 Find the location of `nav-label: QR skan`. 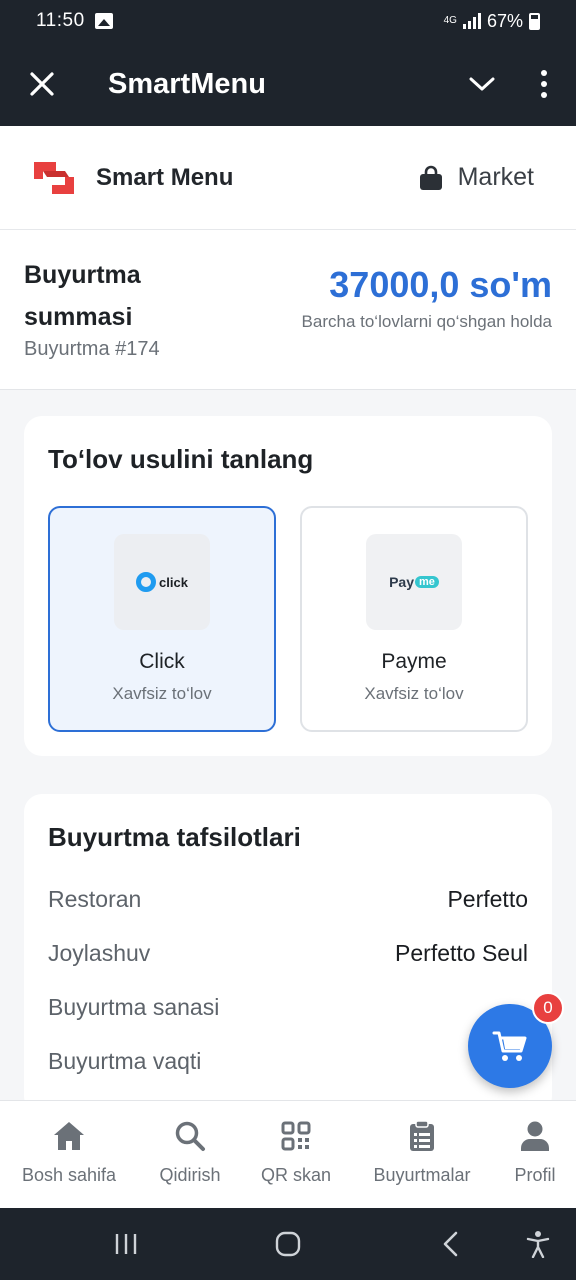

nav-label: QR skan is located at coordinates (296, 1175).